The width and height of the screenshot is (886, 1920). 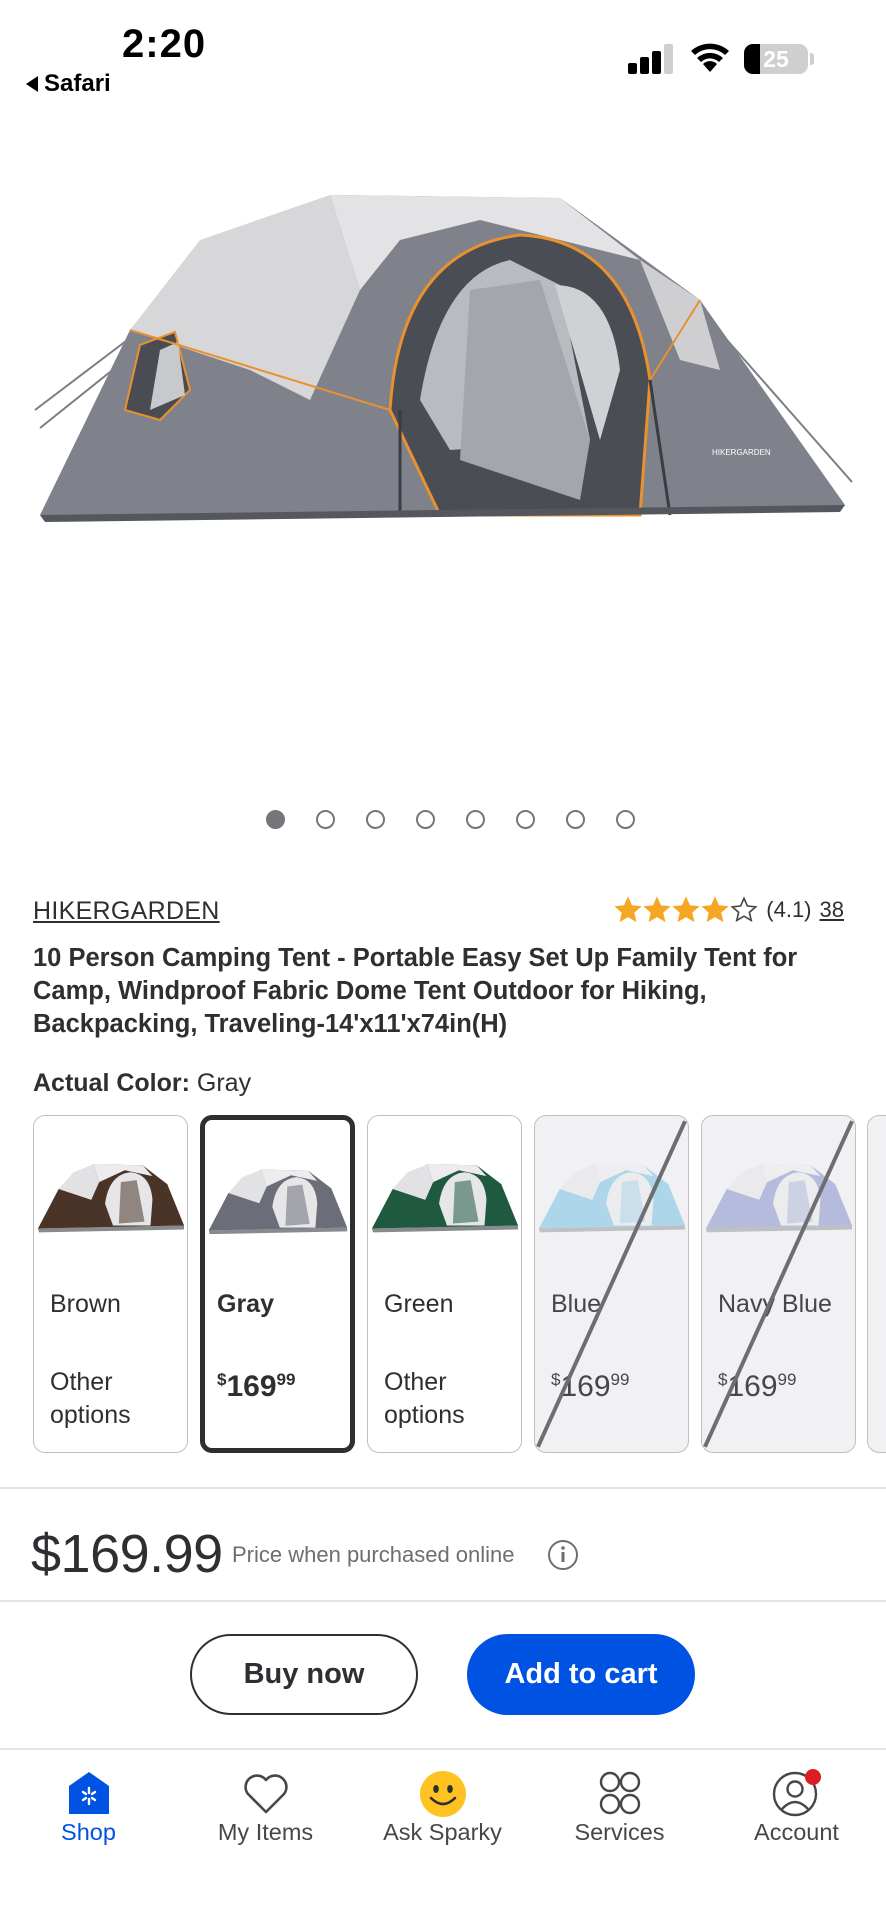 What do you see at coordinates (245, 1304) in the screenshot?
I see `swatch-color-name: Gray` at bounding box center [245, 1304].